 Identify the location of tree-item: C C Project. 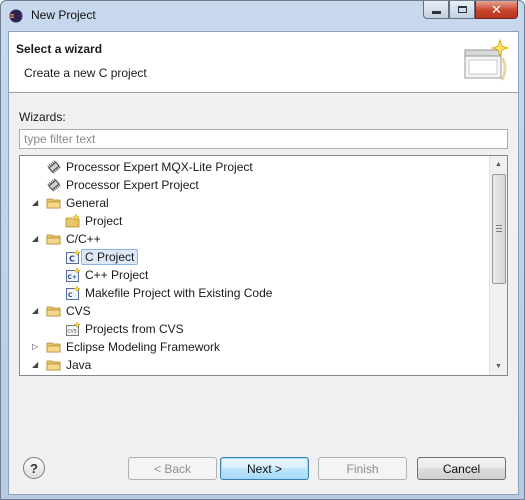
(255, 257).